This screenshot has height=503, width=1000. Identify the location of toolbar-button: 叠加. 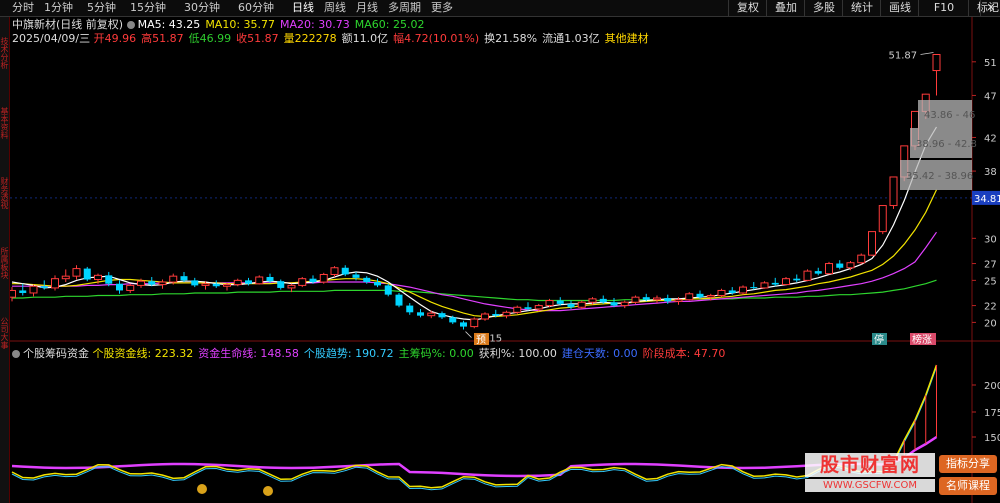
(785, 8).